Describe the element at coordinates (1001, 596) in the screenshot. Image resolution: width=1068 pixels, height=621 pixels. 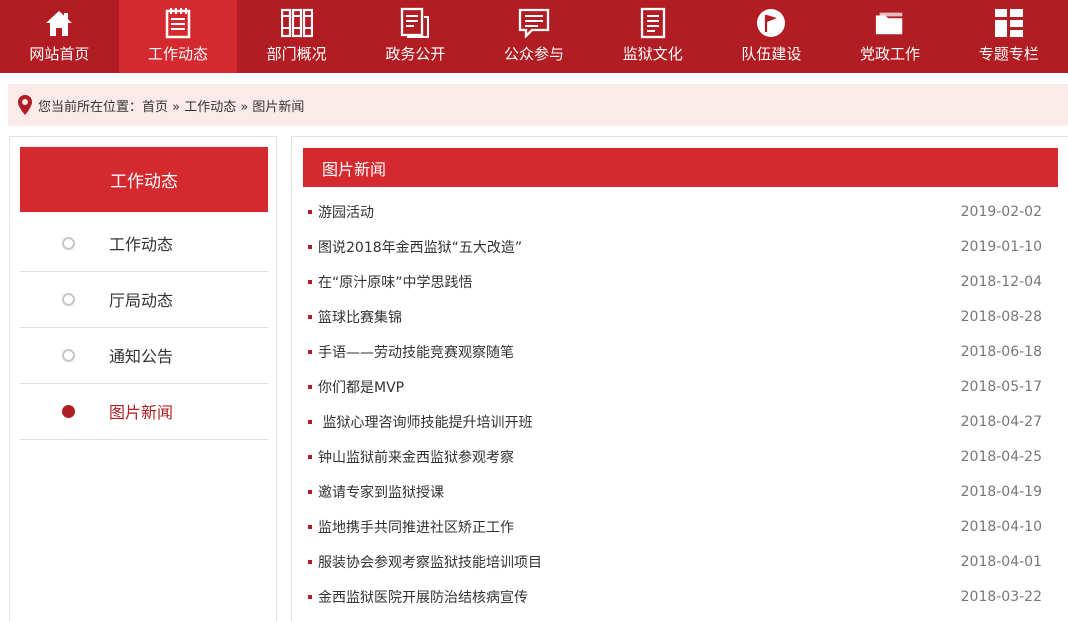
I see `news-date: 2018-03-22` at that location.